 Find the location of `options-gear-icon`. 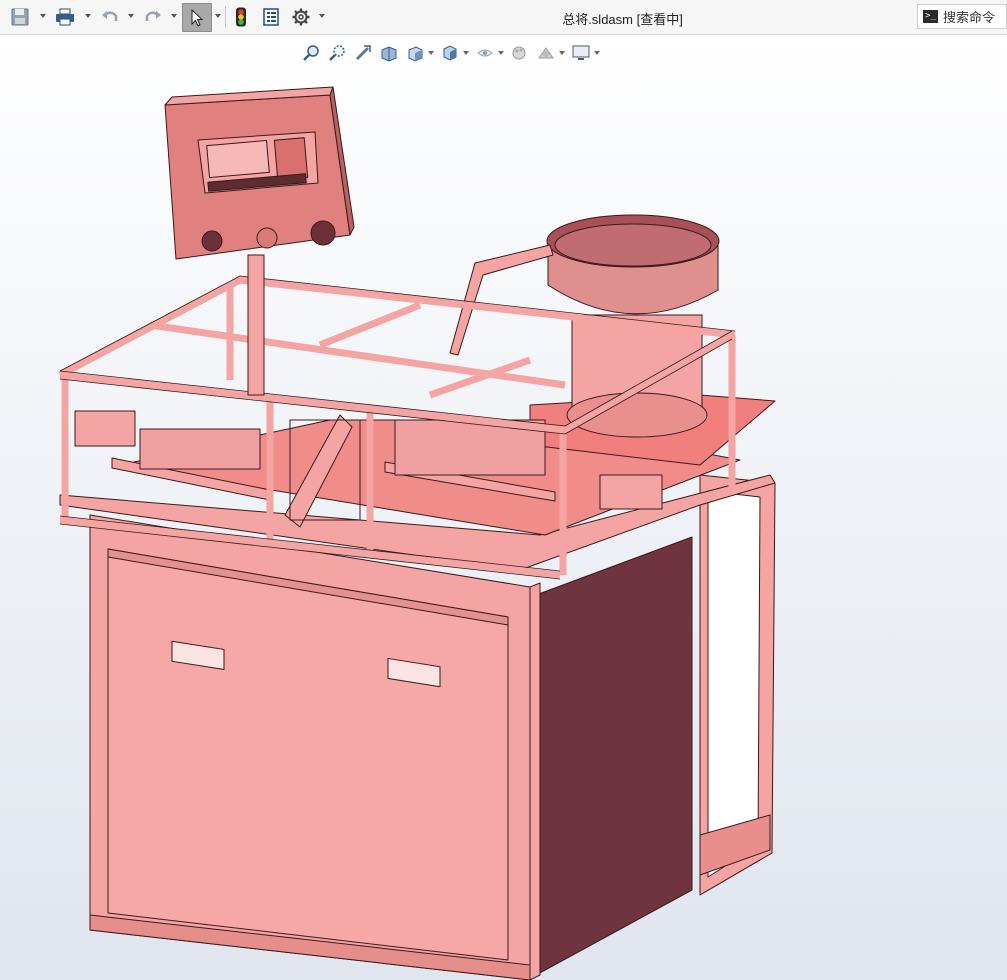

options-gear-icon is located at coordinates (301, 17).